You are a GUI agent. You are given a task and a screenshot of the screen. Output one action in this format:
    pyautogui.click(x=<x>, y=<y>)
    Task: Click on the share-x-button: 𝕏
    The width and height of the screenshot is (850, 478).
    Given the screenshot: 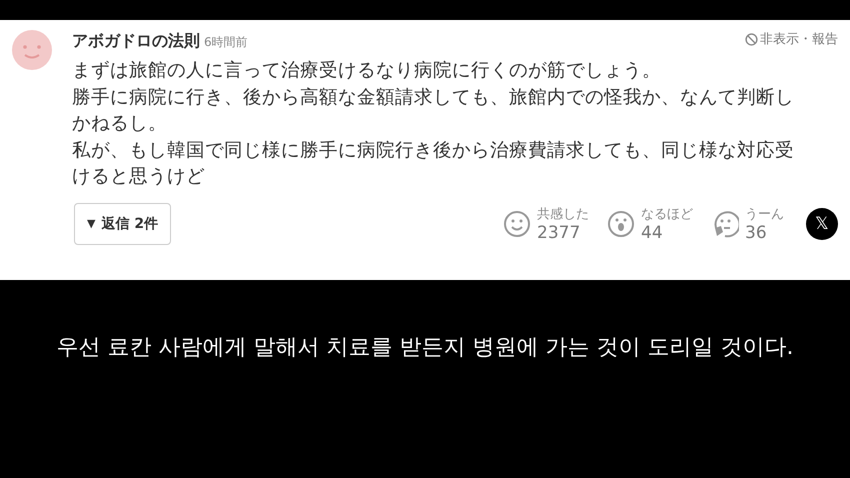 What is the action you would take?
    pyautogui.click(x=822, y=224)
    